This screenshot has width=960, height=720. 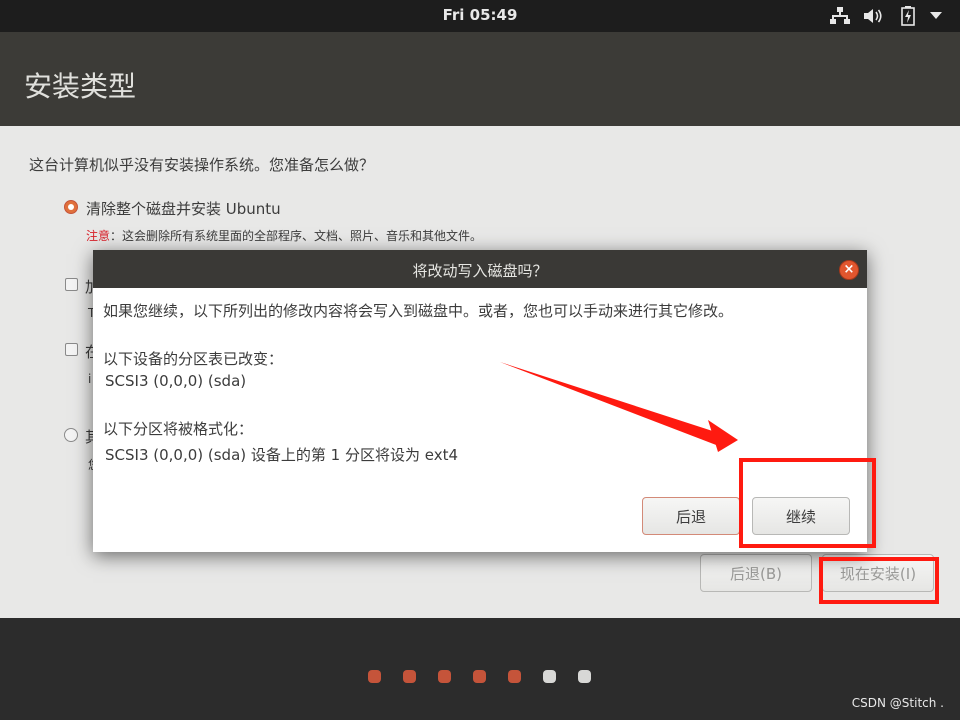 I want to click on watermark: CSDN @Stitch ., so click(x=897, y=703).